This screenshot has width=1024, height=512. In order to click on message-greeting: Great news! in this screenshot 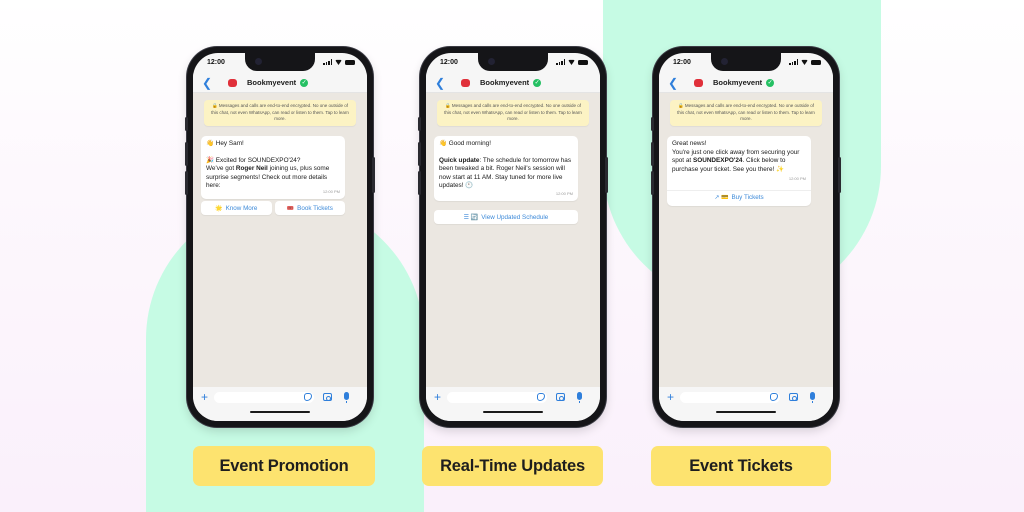, I will do `click(689, 143)`.